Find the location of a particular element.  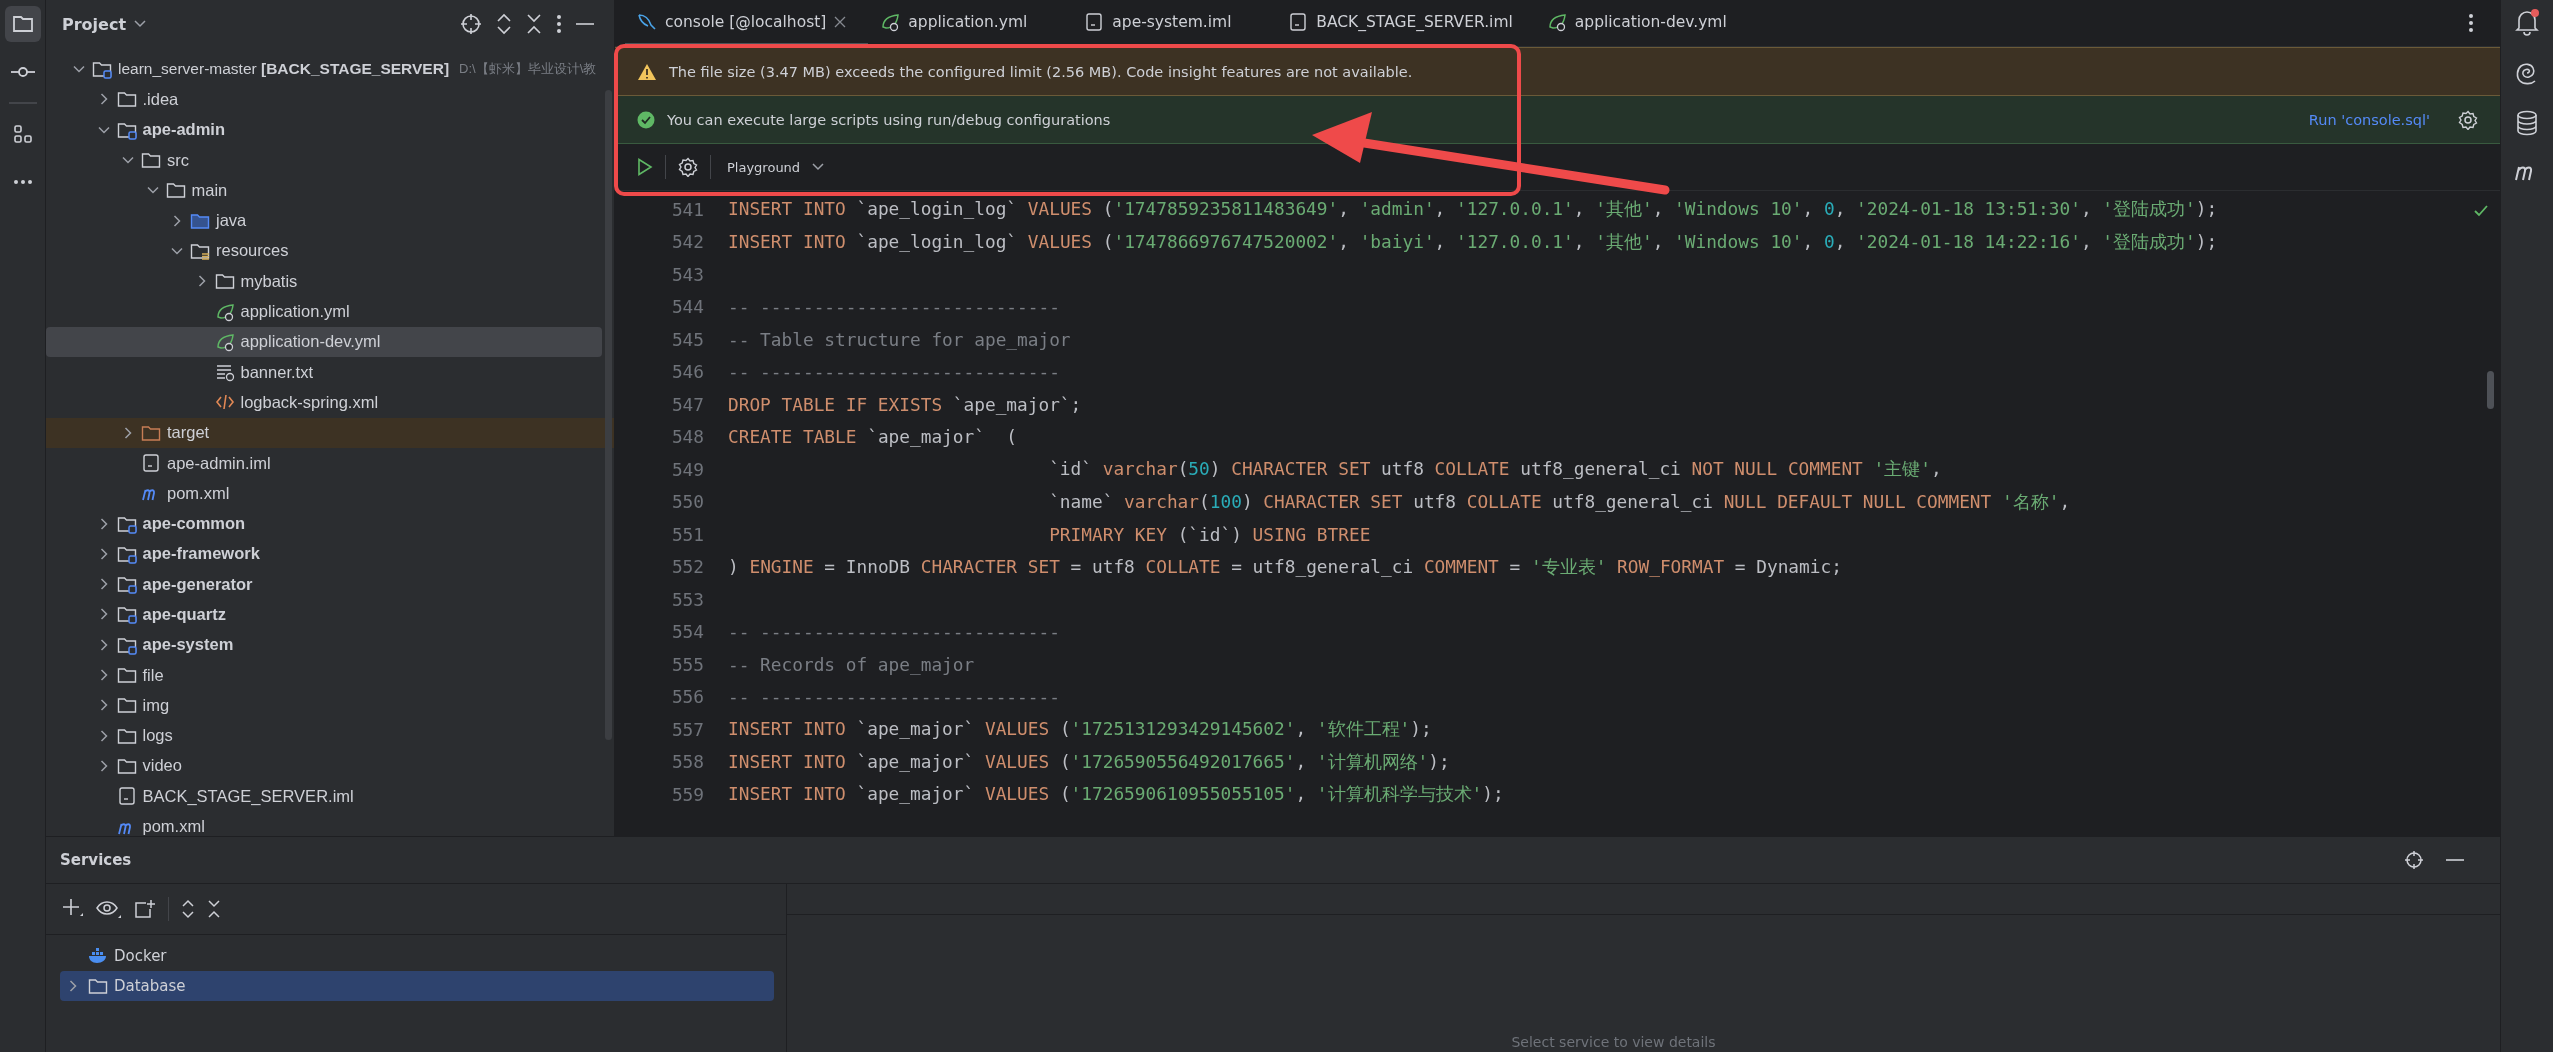

line-number: 545 is located at coordinates (687, 339).